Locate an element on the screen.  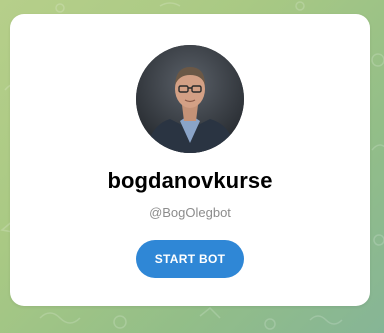
bot-username: @BogOlegbot is located at coordinates (190, 212).